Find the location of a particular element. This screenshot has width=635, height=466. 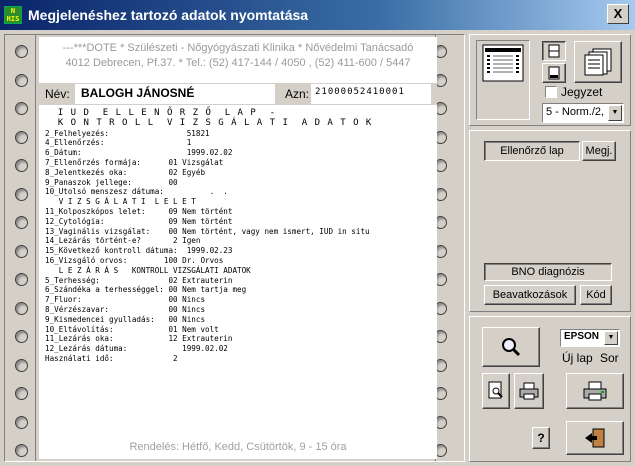

multi-page-icon is located at coordinates (598, 62).